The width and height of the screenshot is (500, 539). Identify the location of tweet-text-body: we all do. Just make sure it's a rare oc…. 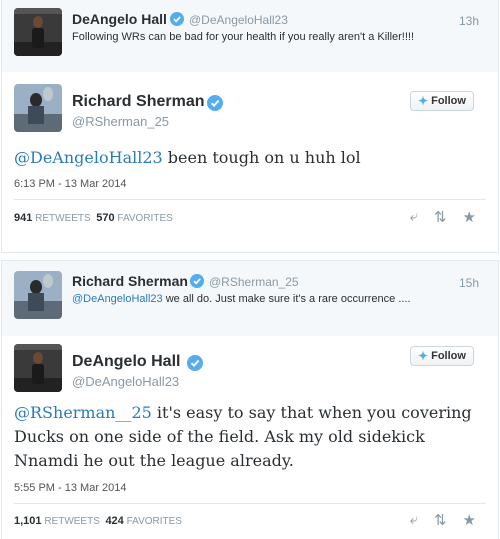
(286, 299).